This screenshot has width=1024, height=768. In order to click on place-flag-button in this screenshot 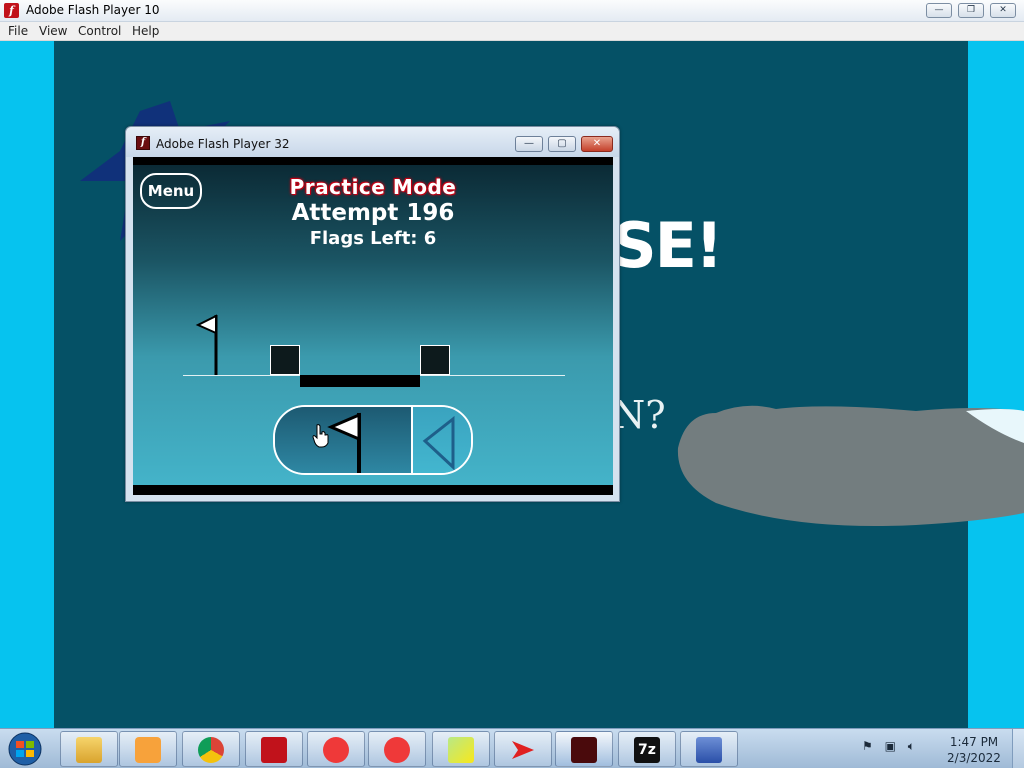, I will do `click(343, 440)`.